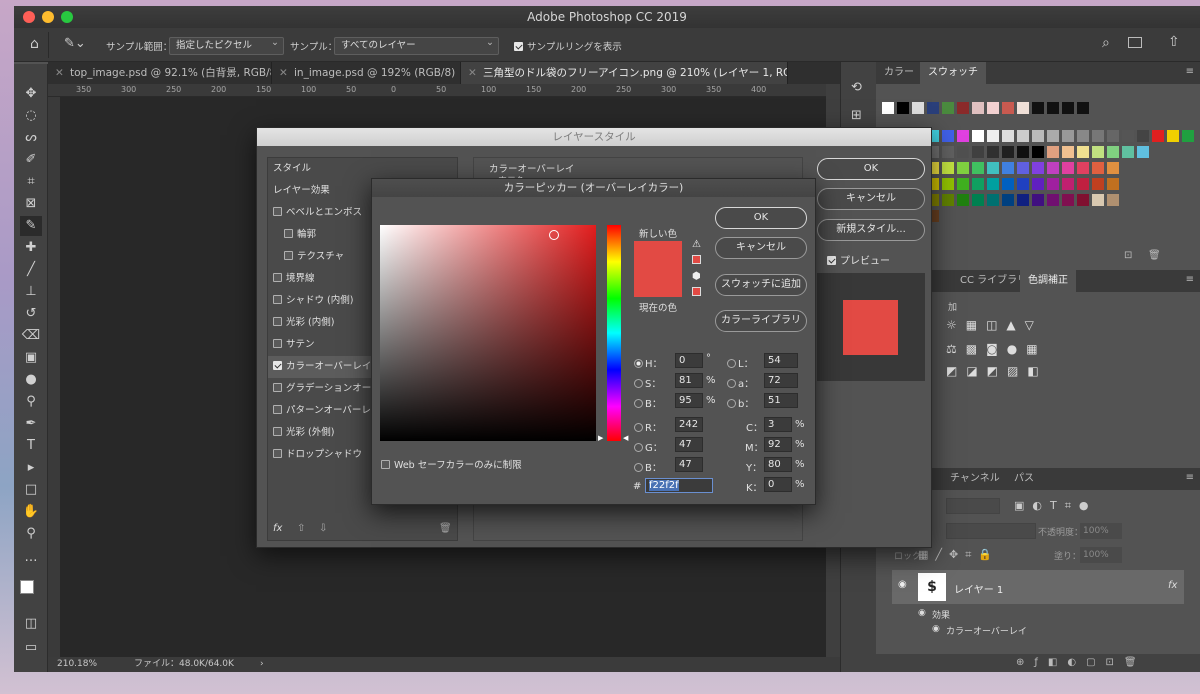 The height and width of the screenshot is (694, 1200). What do you see at coordinates (31, 468) in the screenshot?
I see `path-selection-tool-icon: ▸` at bounding box center [31, 468].